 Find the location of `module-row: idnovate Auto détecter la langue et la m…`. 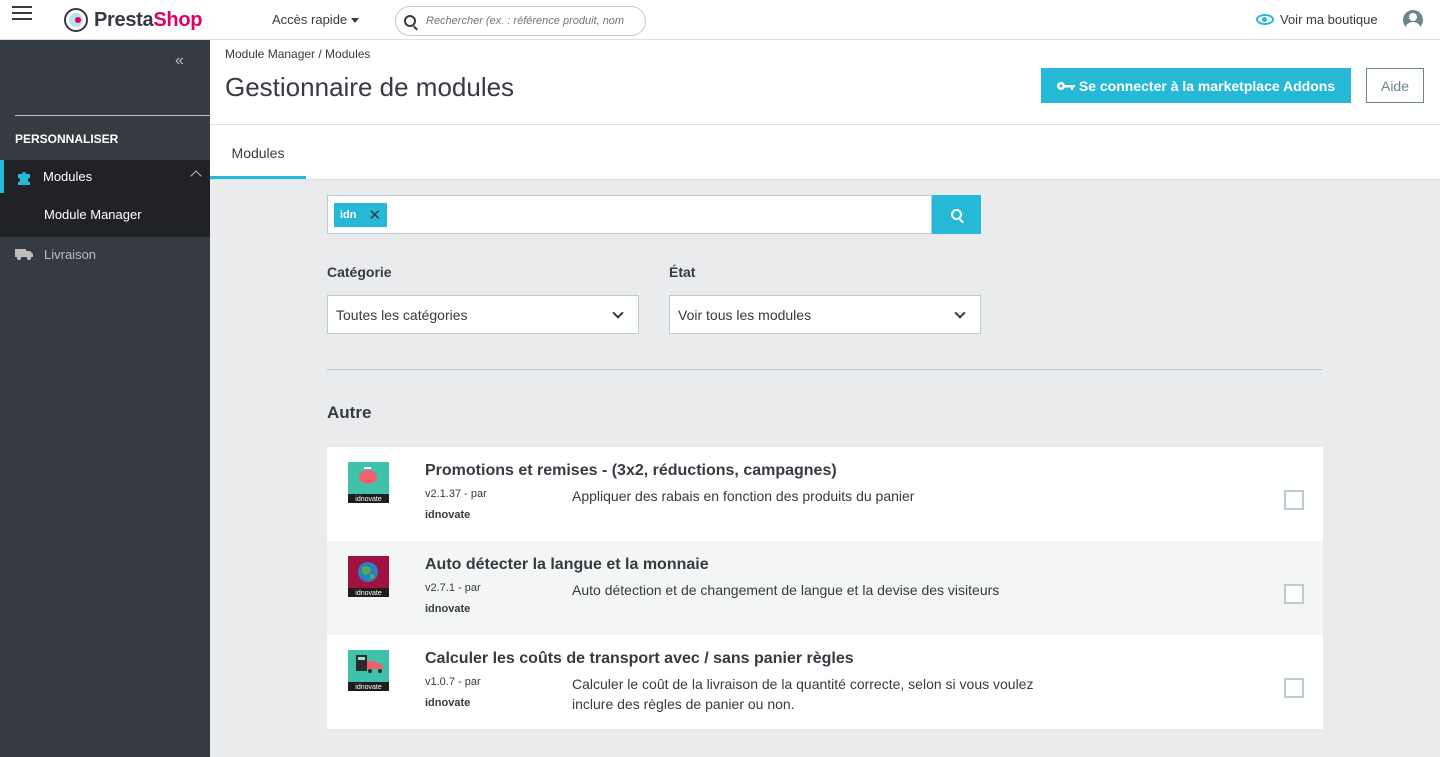

module-row: idnovate Auto détecter la langue et la m… is located at coordinates (825, 588).